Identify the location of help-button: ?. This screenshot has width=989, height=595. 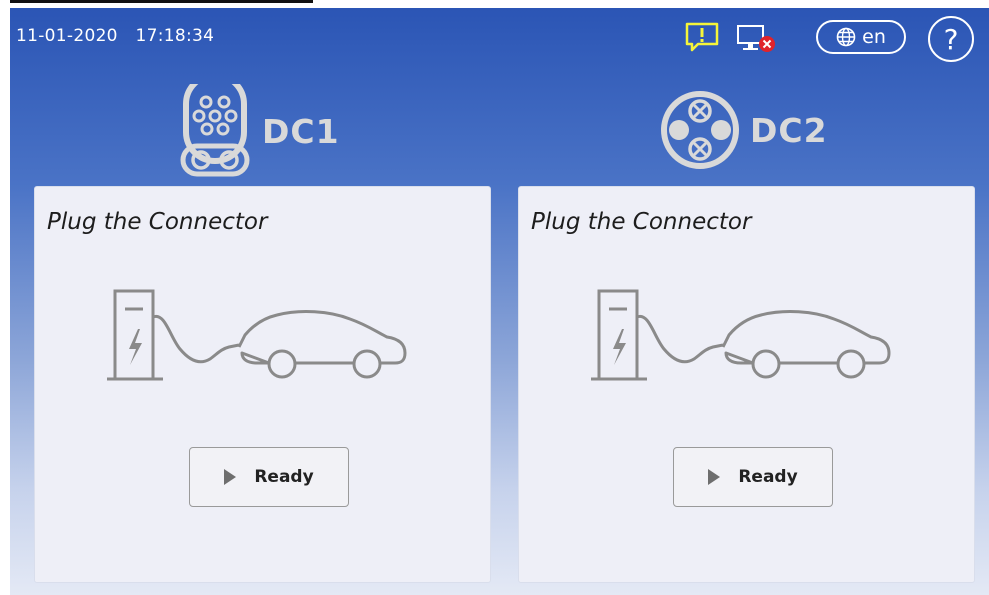
(951, 39).